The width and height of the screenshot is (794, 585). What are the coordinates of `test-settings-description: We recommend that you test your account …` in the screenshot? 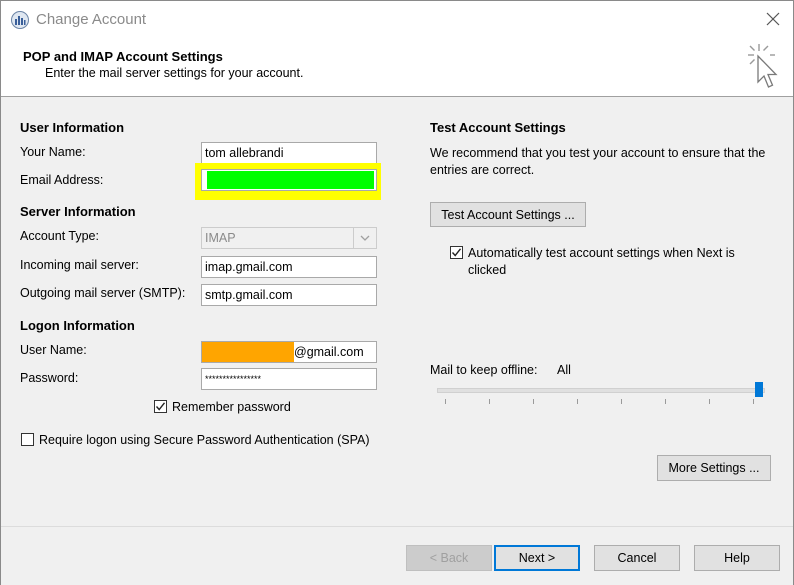 It's located at (598, 161).